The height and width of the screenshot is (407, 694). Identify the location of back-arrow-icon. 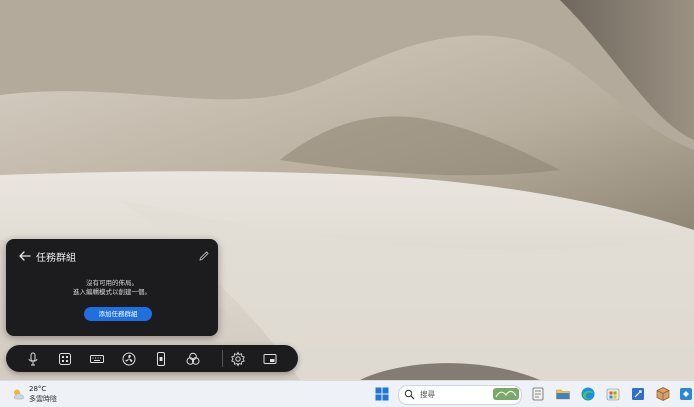
(25, 256).